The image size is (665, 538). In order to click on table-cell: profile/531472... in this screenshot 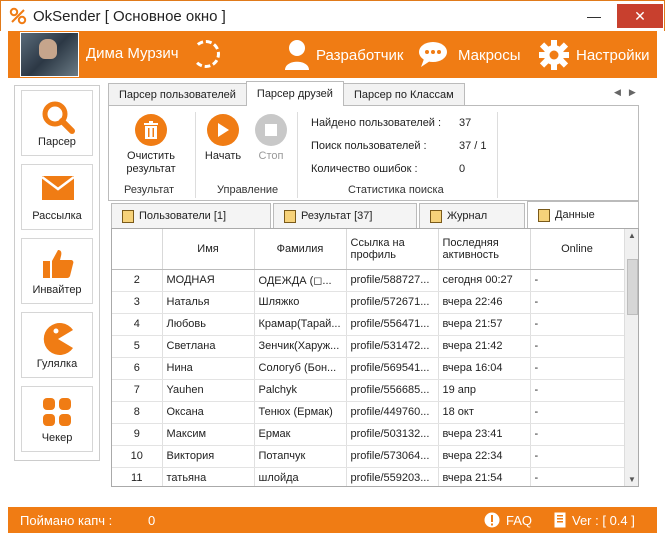, I will do `click(392, 346)`.